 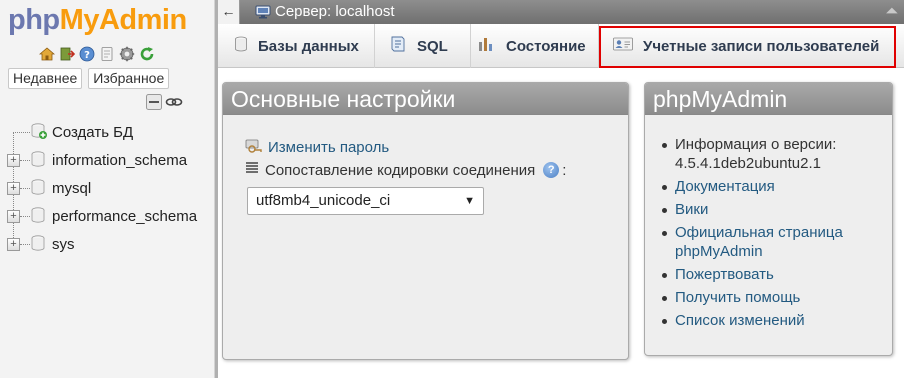 I want to click on list-item: Пожертвовать, so click(x=773, y=274).